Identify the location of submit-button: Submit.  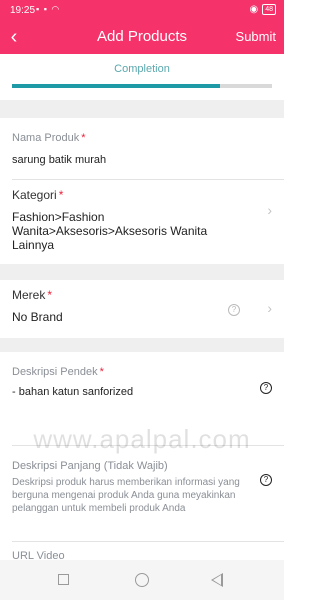
(256, 36).